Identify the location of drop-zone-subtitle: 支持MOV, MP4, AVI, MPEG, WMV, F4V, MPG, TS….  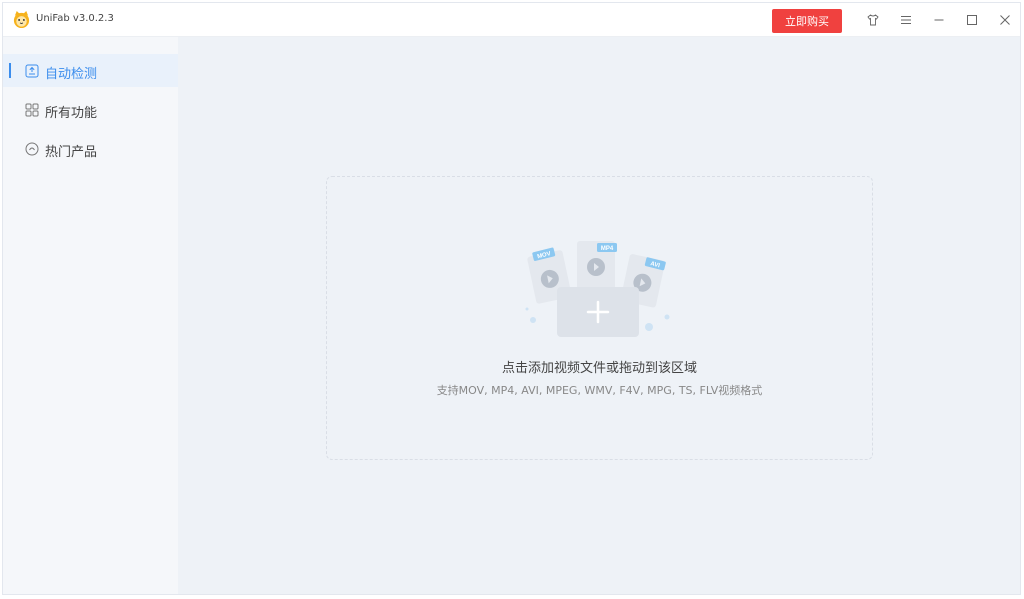
(599, 390).